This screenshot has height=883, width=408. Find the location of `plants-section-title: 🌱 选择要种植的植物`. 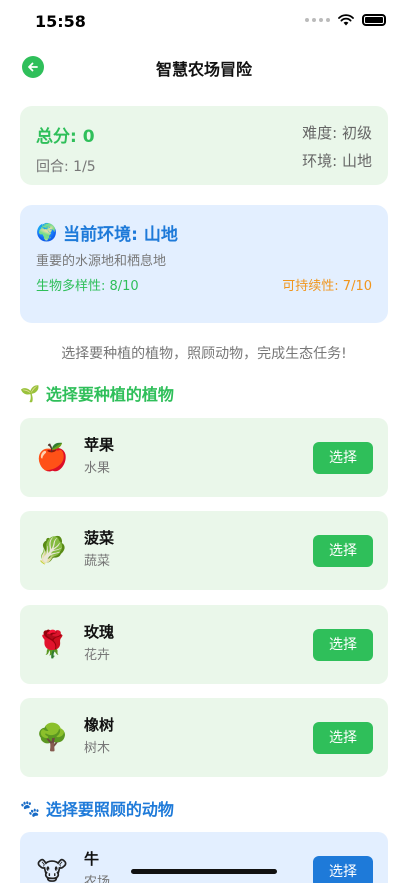

plants-section-title: 🌱 选择要种植的植物 is located at coordinates (97, 393).